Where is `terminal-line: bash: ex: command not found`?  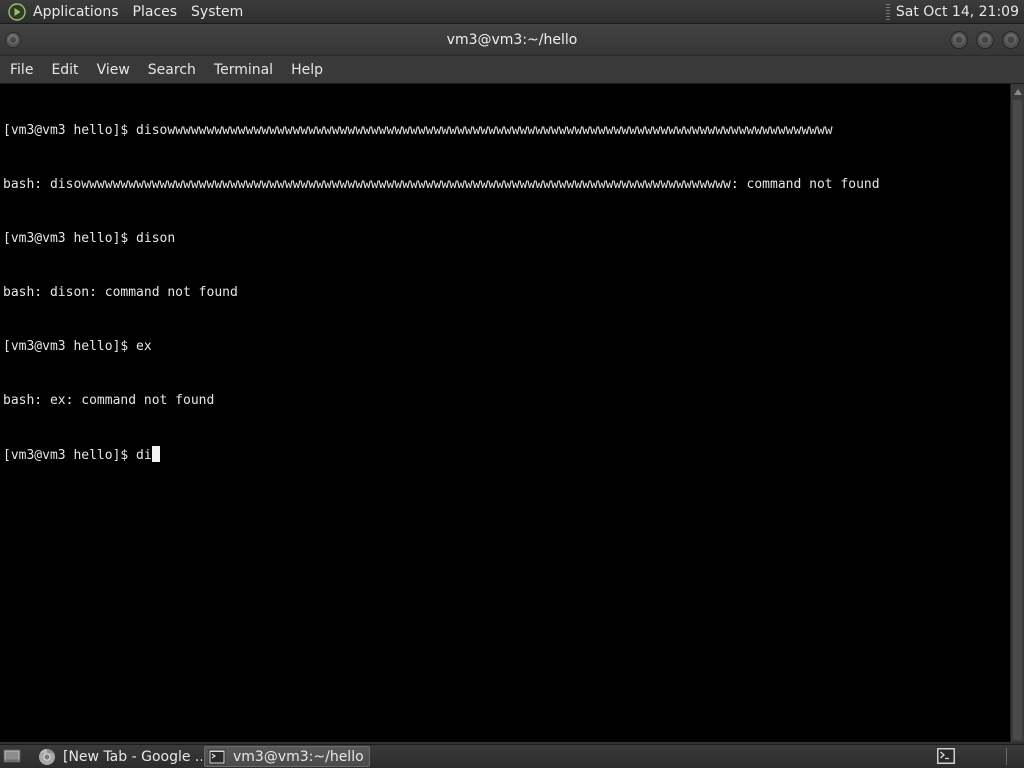 terminal-line: bash: ex: command not found is located at coordinates (109, 400).